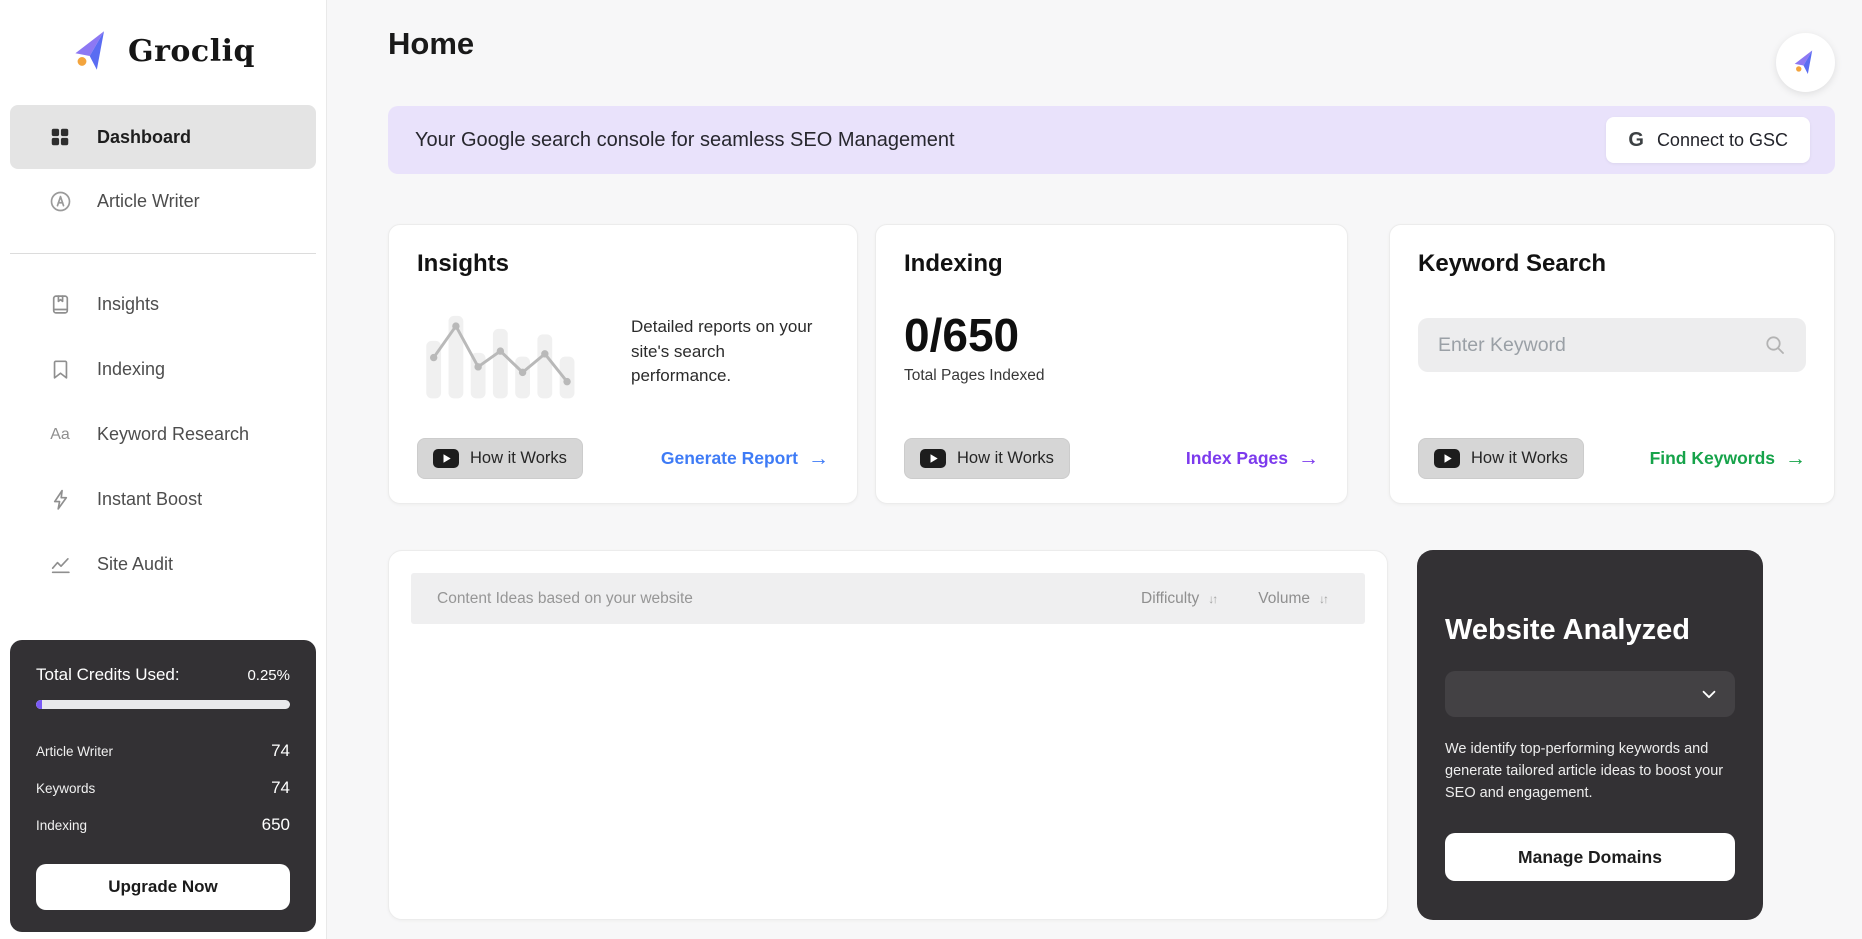  What do you see at coordinates (729, 458) in the screenshot?
I see `generate-report-label: Generate Report` at bounding box center [729, 458].